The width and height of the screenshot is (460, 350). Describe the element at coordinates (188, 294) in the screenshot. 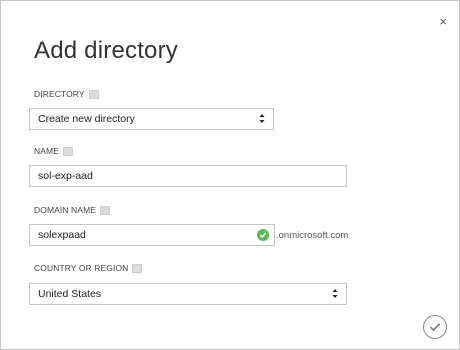

I see `country-select: United States` at that location.